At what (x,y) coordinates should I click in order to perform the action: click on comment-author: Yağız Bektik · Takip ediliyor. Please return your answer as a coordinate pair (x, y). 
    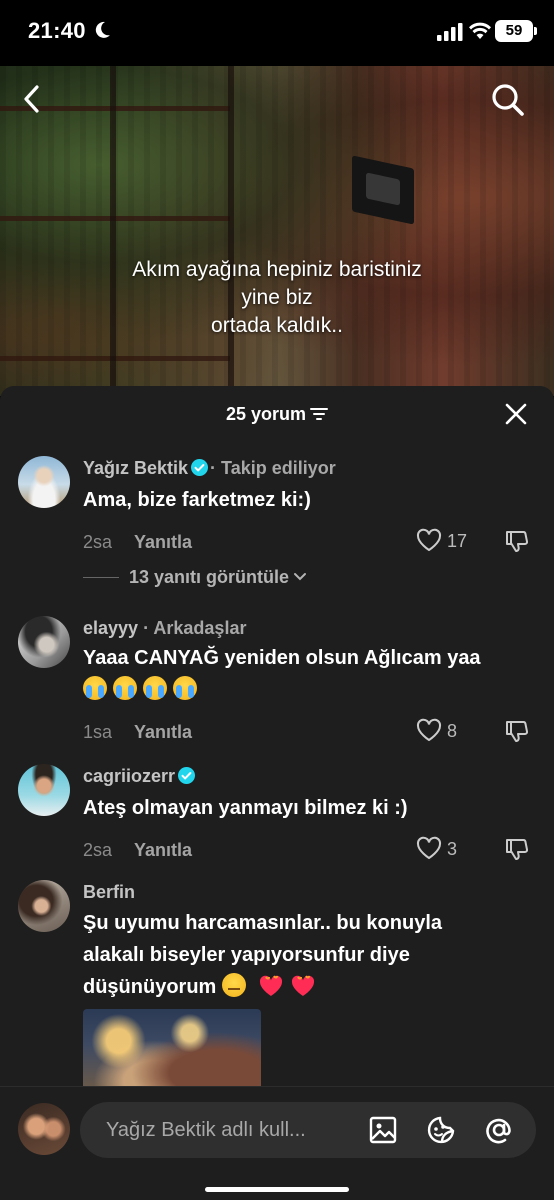
    Looking at the image, I should click on (209, 468).